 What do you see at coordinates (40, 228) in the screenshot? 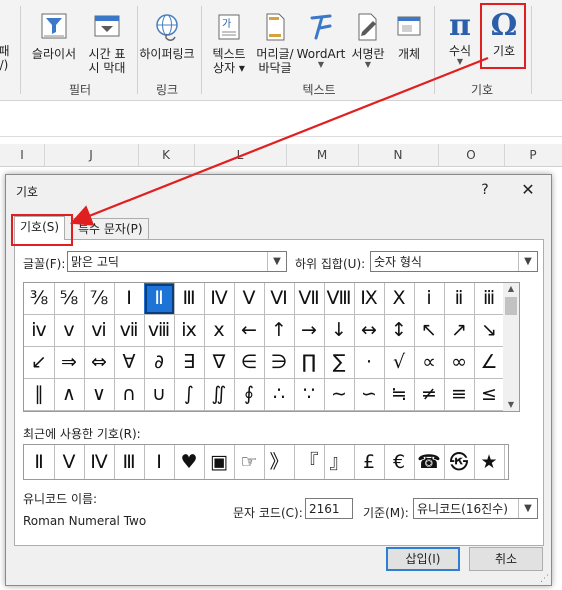
I see `tab-symbols: 기호(S)` at bounding box center [40, 228].